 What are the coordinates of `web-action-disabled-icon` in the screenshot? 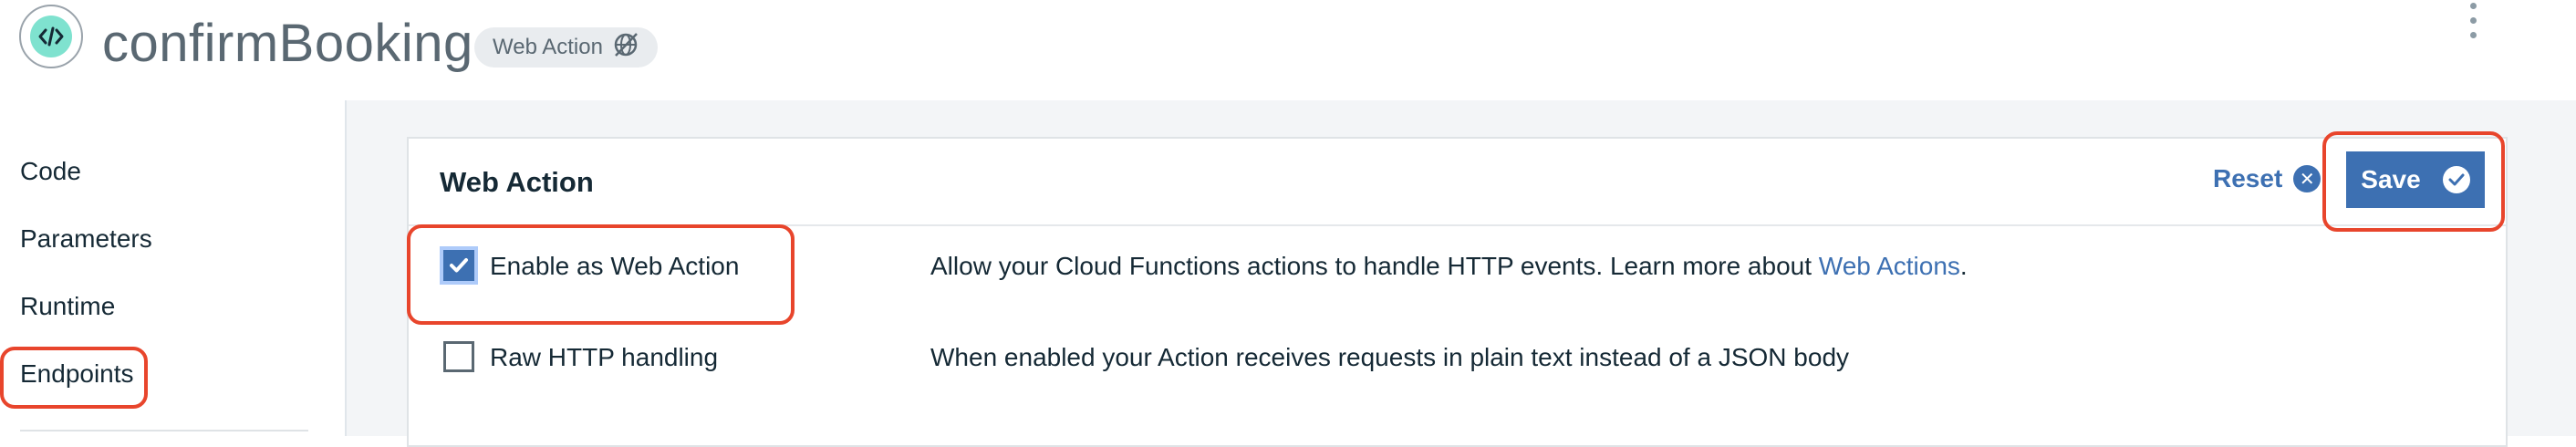 It's located at (625, 48).